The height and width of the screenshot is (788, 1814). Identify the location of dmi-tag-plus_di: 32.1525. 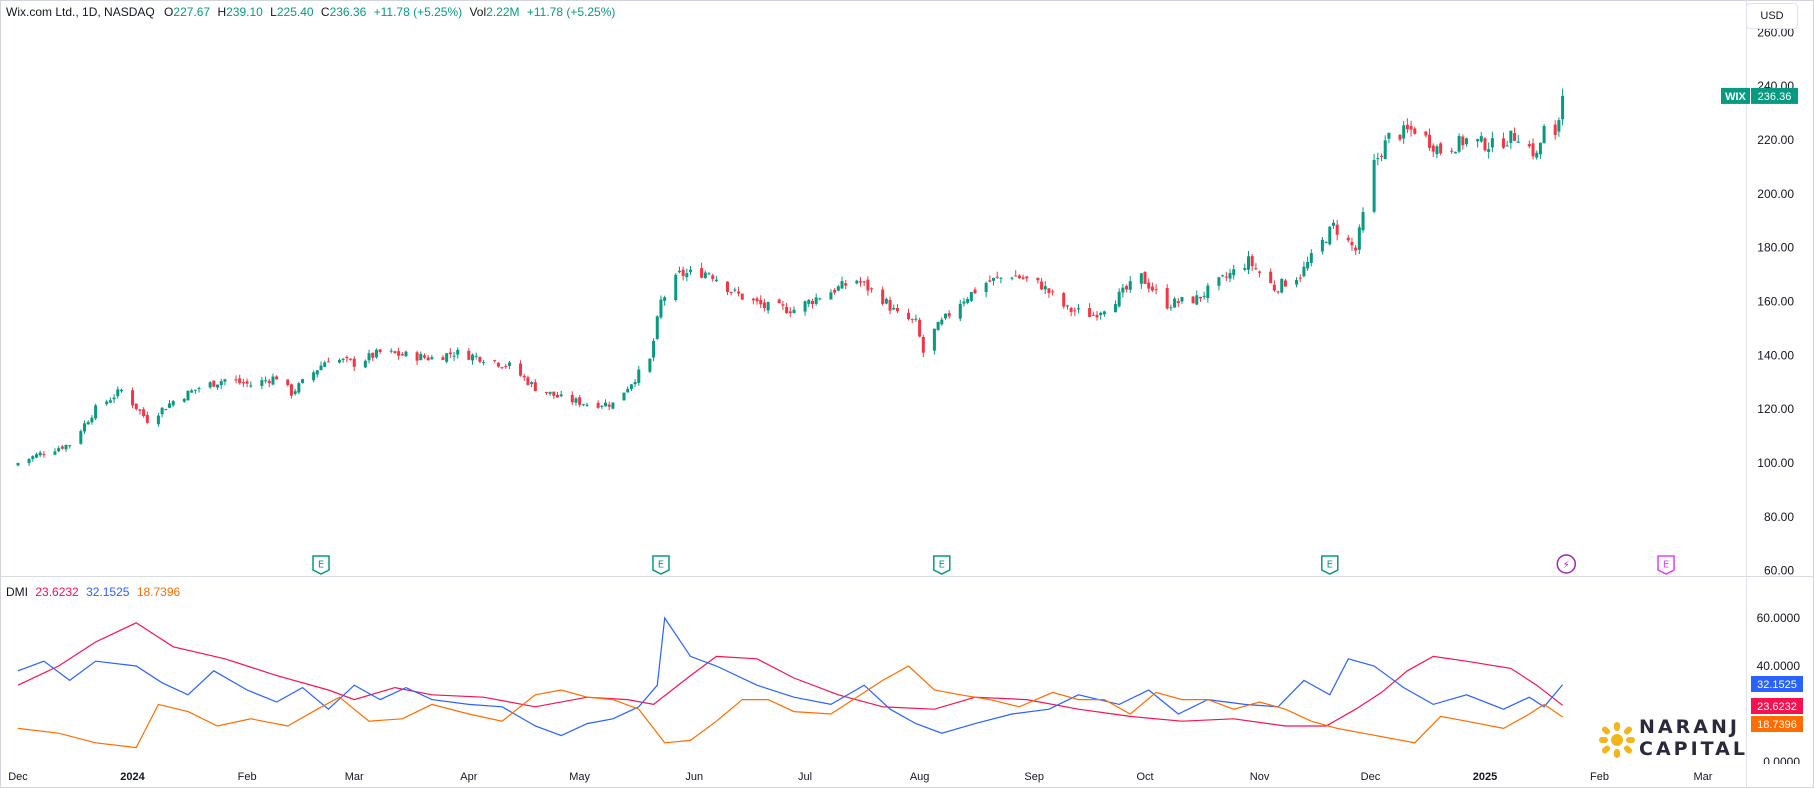
(1777, 685).